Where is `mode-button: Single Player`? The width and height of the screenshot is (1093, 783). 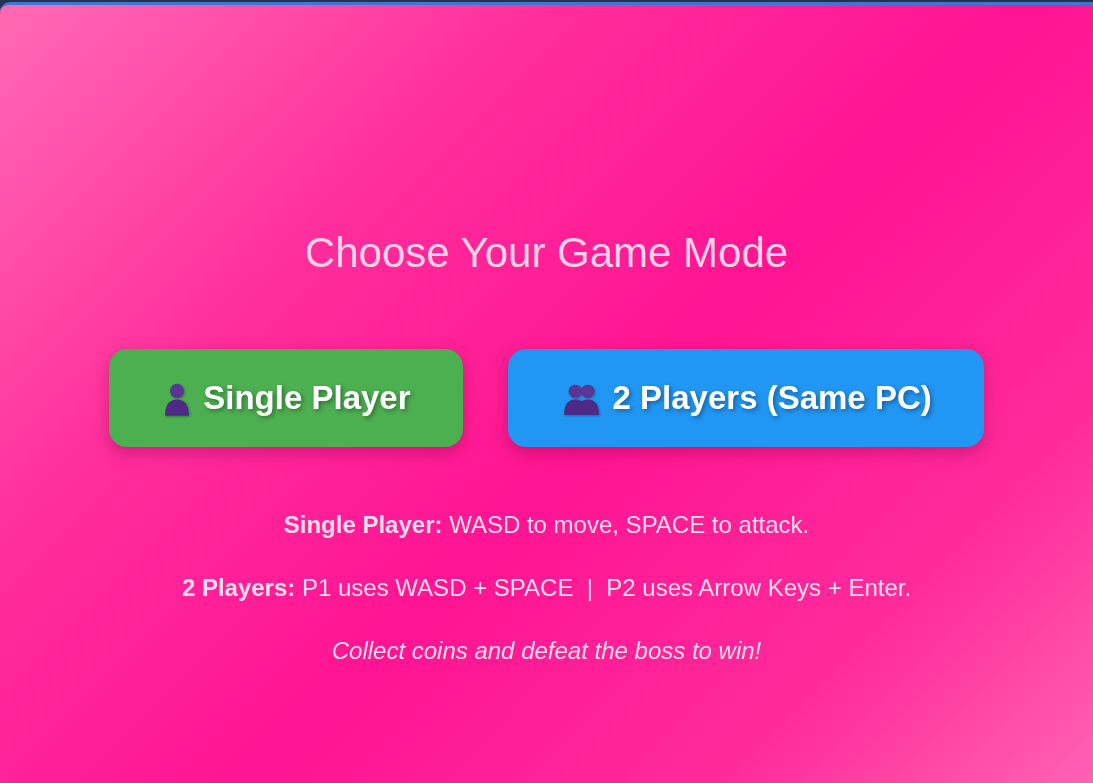
mode-button: Single Player is located at coordinates (286, 398).